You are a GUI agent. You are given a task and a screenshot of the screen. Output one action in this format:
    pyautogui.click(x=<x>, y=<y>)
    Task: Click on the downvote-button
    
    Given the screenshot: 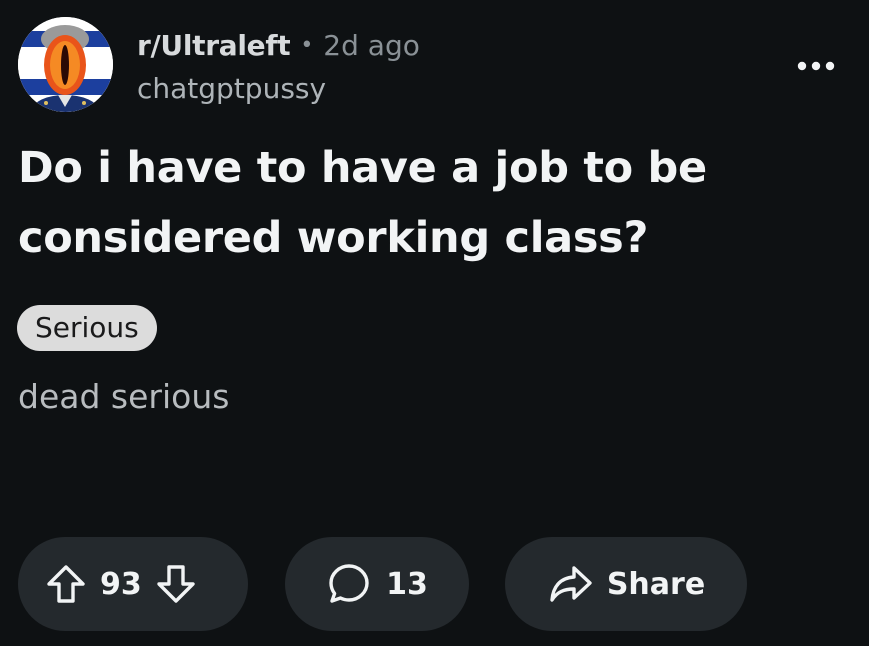 What is the action you would take?
    pyautogui.click(x=176, y=584)
    